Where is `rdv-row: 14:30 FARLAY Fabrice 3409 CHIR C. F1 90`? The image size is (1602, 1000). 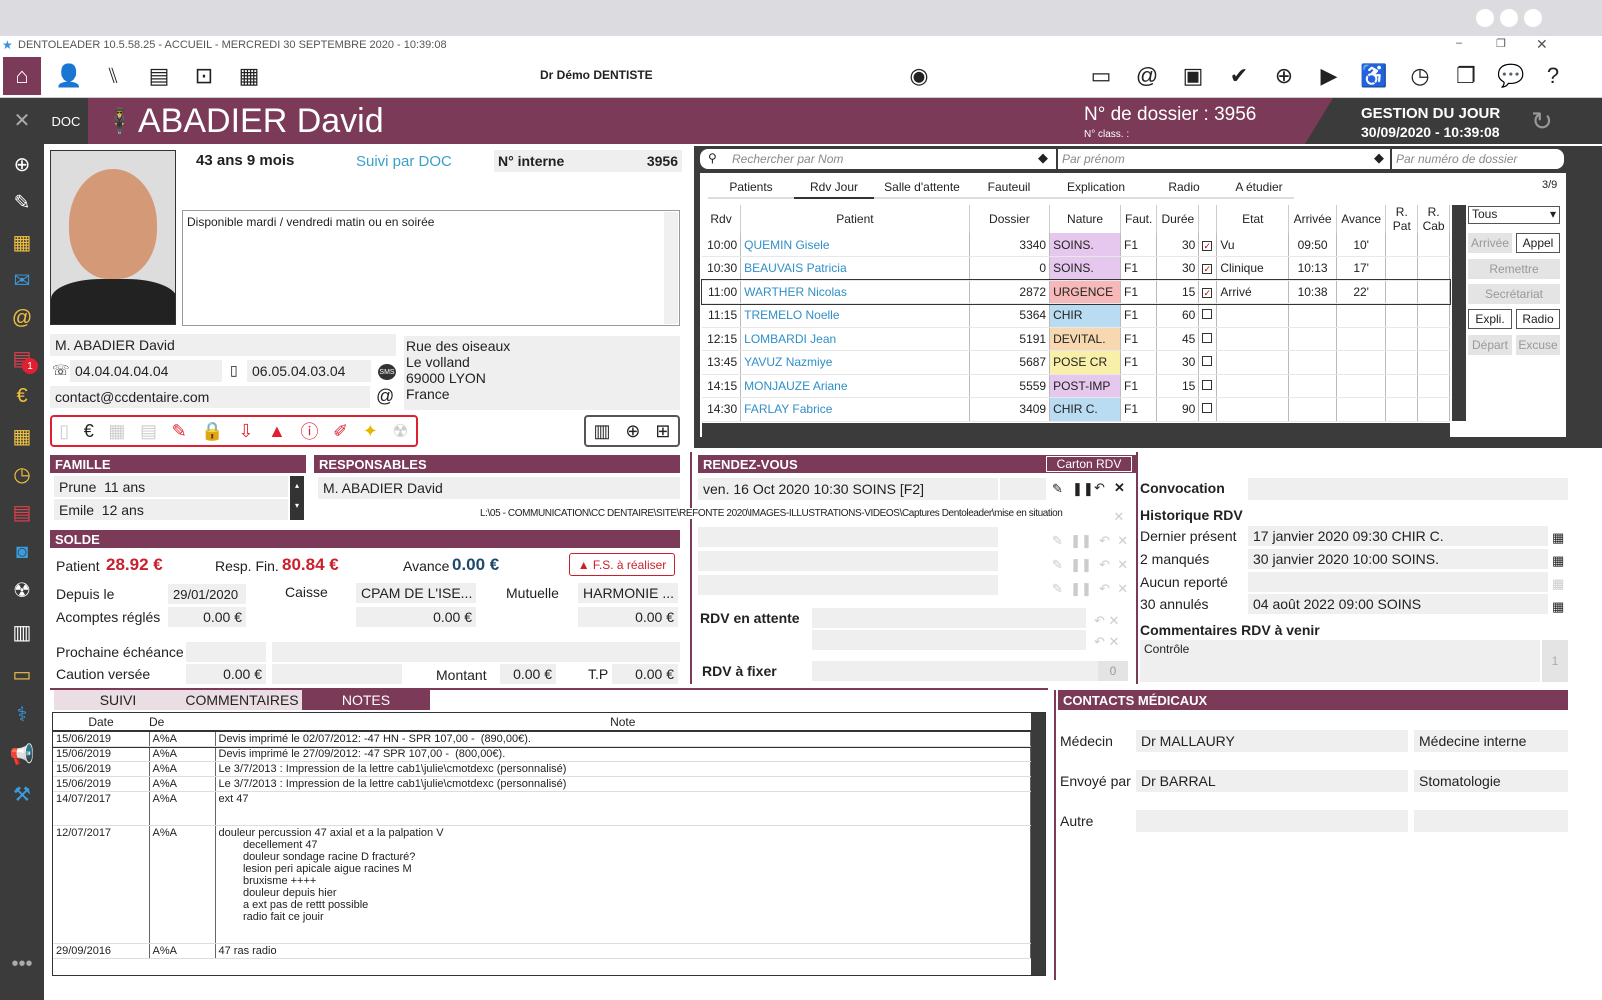
rdv-row: 14:30 FARLAY Fabrice 3409 CHIR C. F1 90 is located at coordinates (1076, 409).